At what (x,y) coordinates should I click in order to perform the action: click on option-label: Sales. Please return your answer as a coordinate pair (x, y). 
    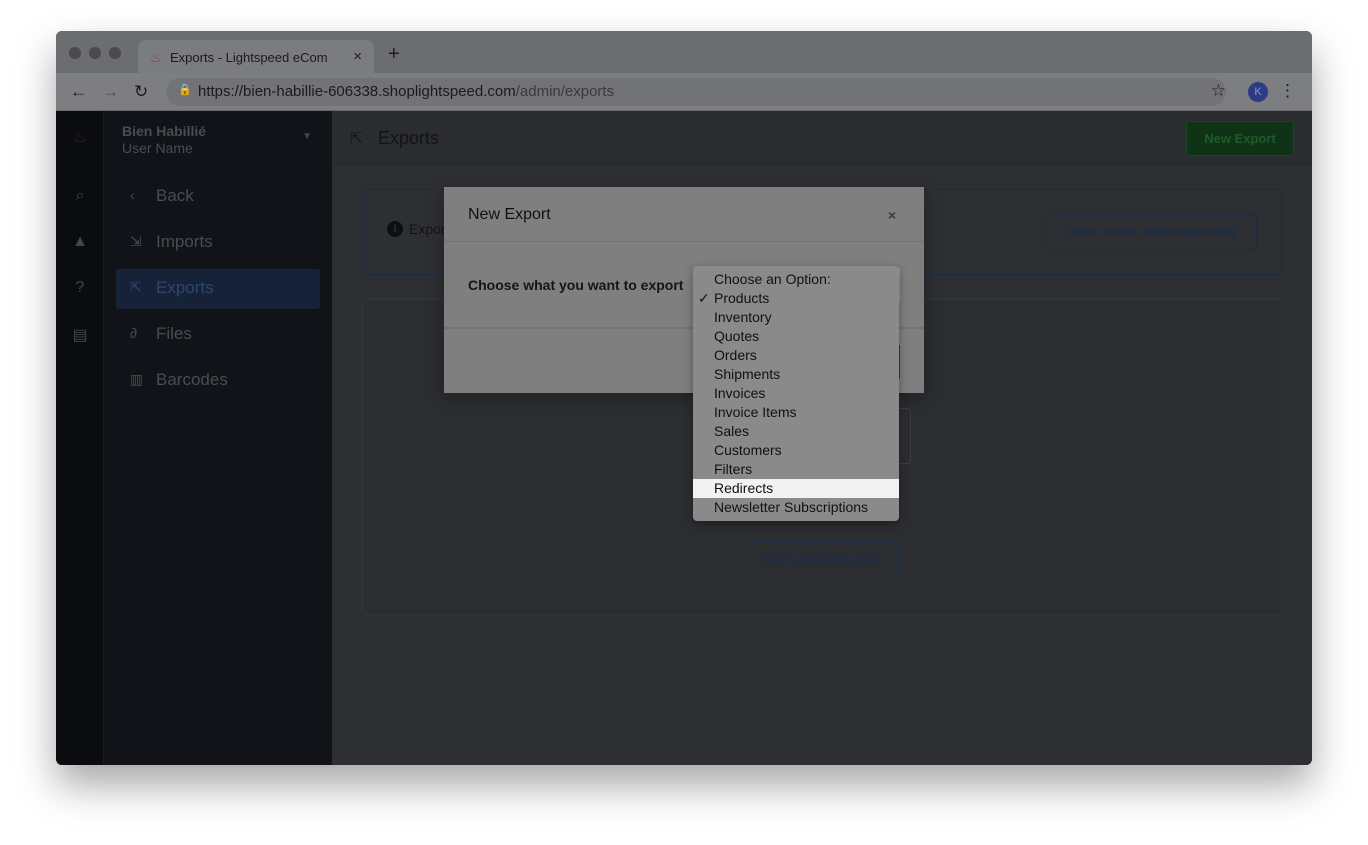
    Looking at the image, I should click on (732, 431).